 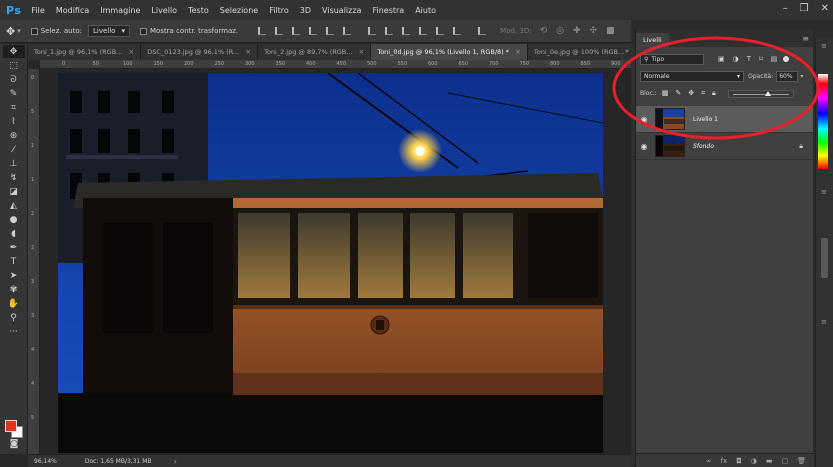 I want to click on history-brush-tool-icon: ↯, so click(x=14, y=177).